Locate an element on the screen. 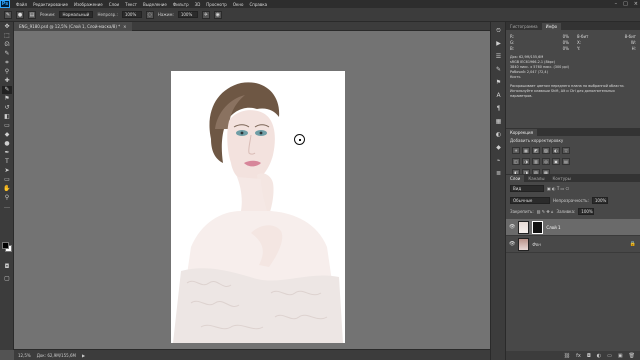  layer-opacity-field: 100% is located at coordinates (599, 200).